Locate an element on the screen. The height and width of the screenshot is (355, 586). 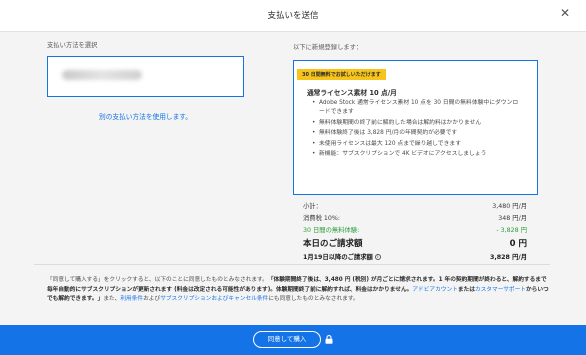
dialog-title: 支払いを送信 is located at coordinates (293, 16).